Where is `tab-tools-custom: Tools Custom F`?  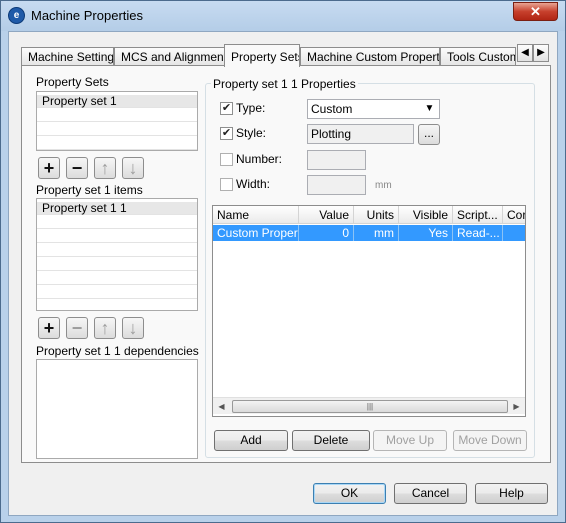
tab-tools-custom: Tools Custom F is located at coordinates (478, 56).